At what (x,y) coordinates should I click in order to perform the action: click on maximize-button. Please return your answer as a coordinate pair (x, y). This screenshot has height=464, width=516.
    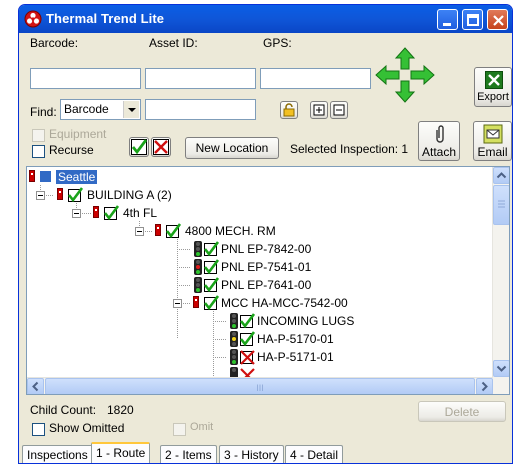
    Looking at the image, I should click on (472, 19).